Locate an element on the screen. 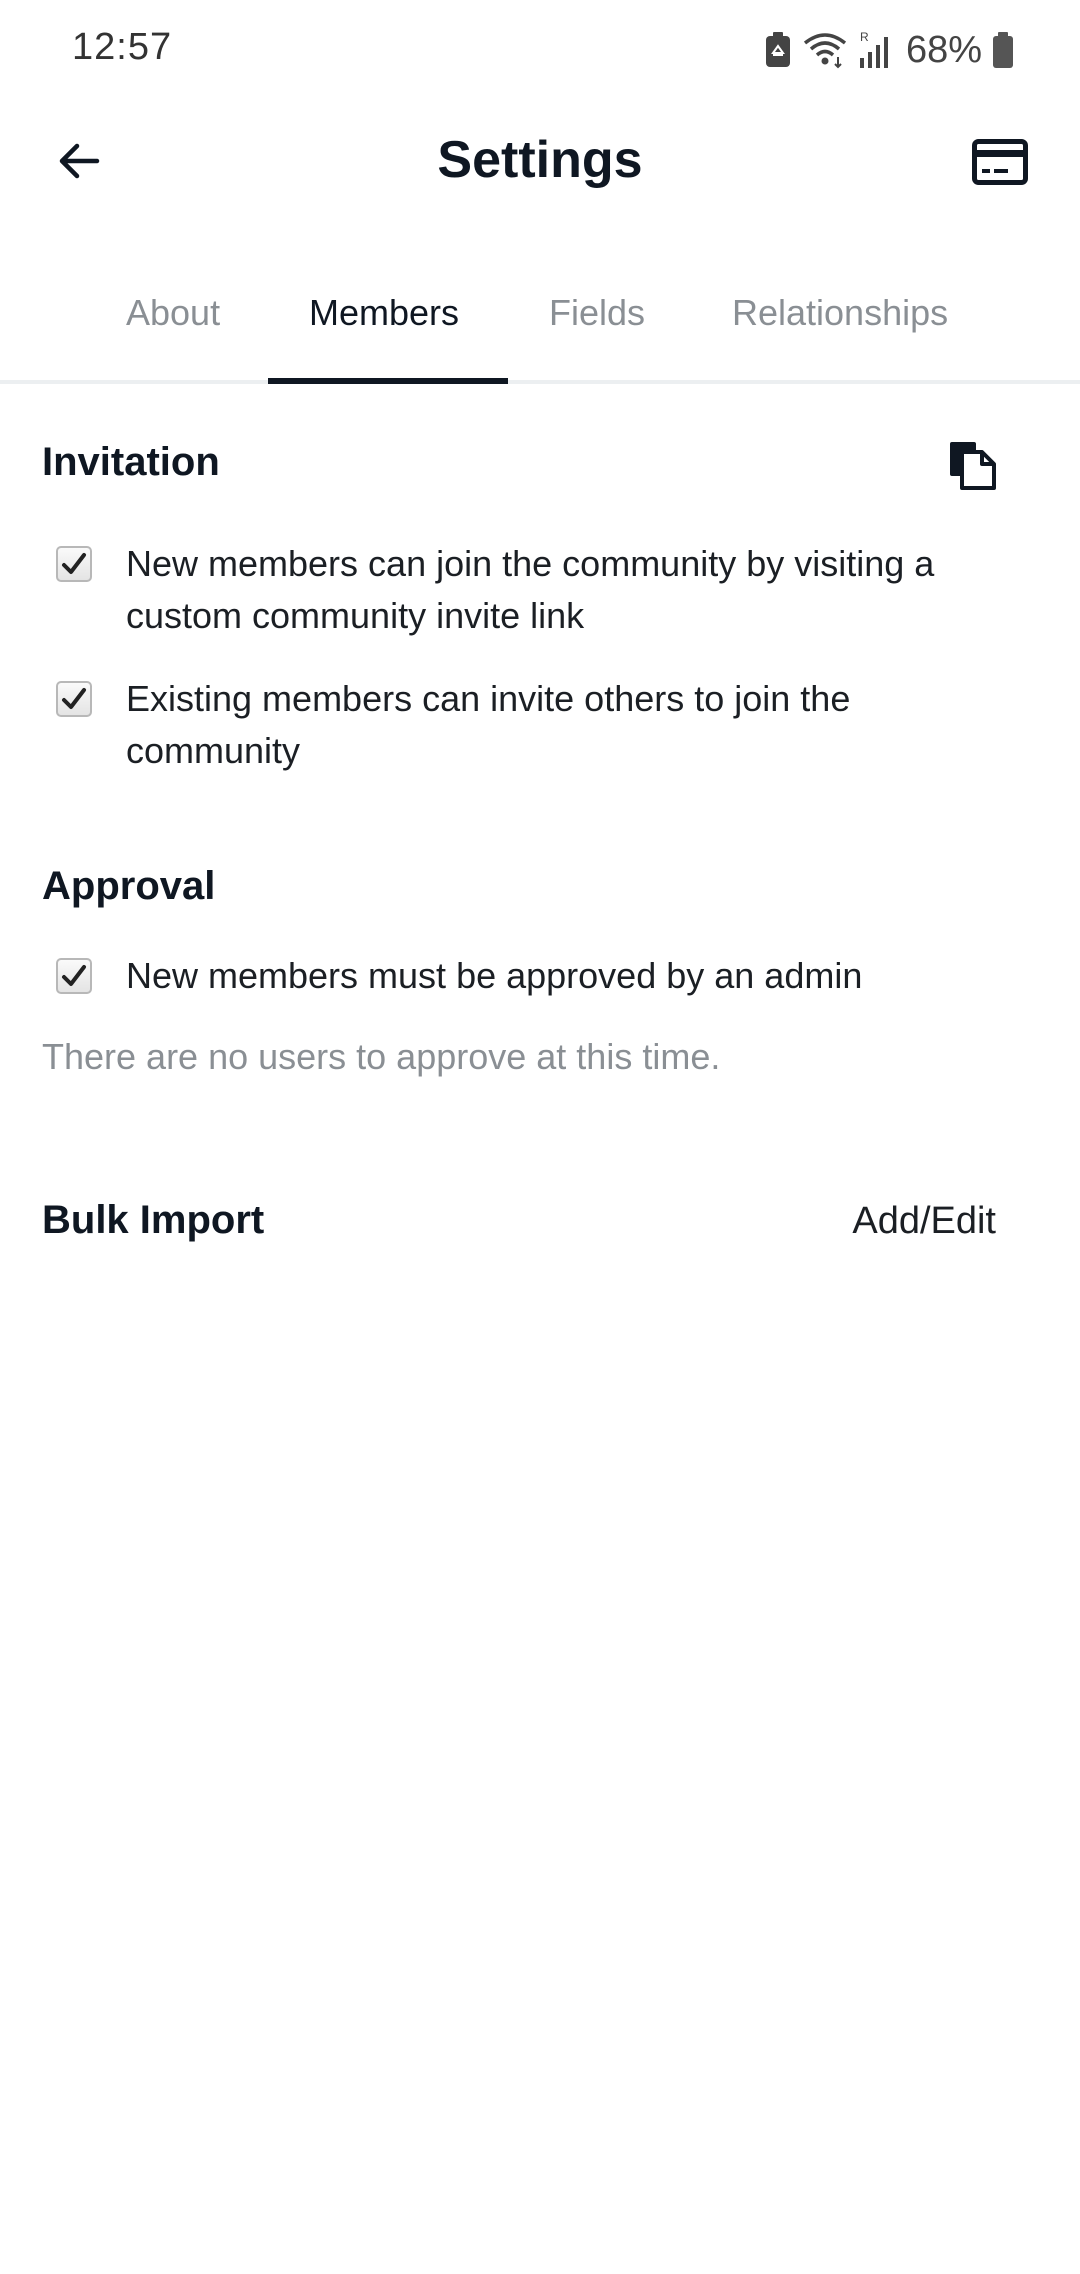 This screenshot has height=2274, width=1080. copy-icon is located at coordinates (973, 467).